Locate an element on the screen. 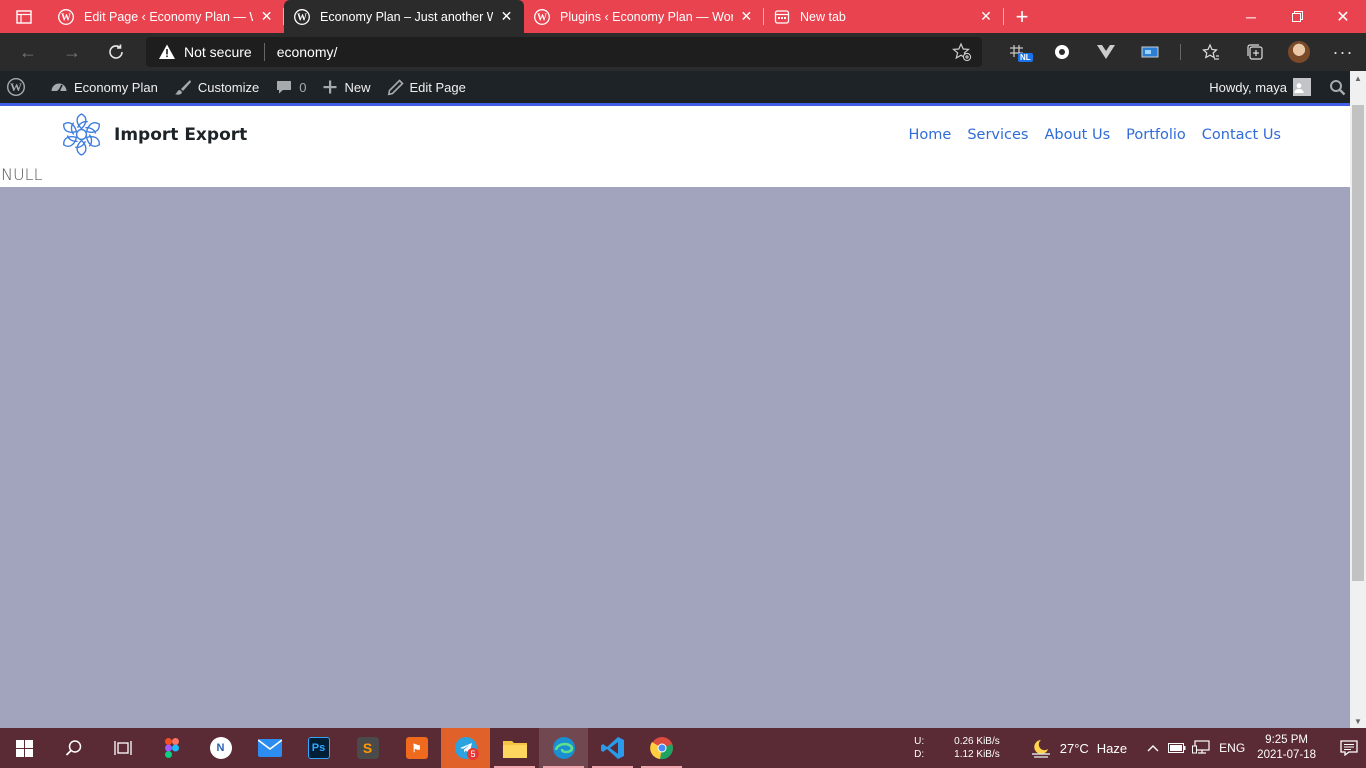 This screenshot has height=768, width=1366. start-button is located at coordinates (24, 748).